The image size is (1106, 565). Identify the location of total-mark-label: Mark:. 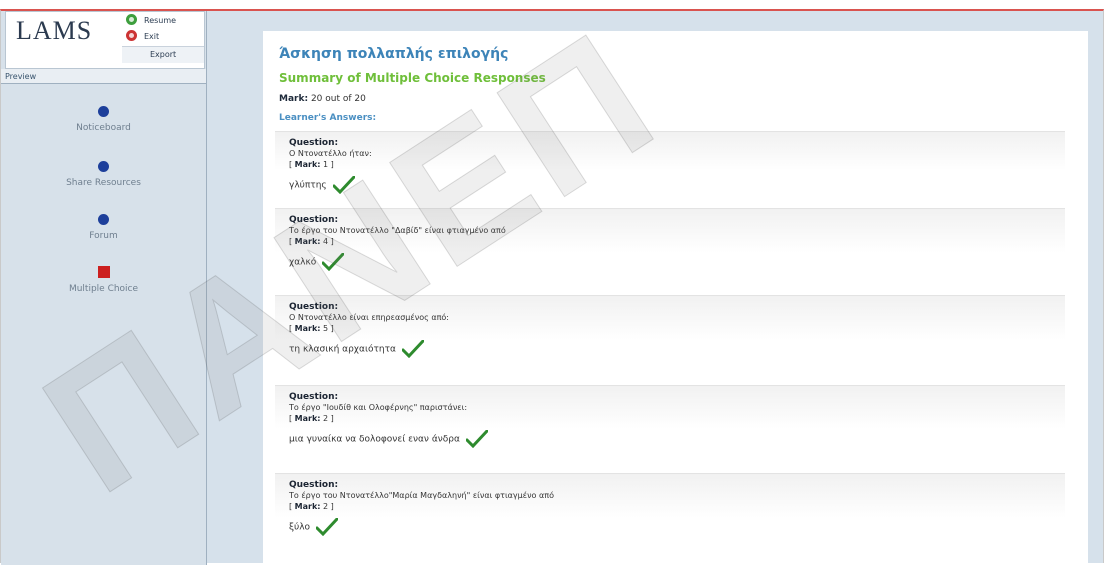
(294, 99).